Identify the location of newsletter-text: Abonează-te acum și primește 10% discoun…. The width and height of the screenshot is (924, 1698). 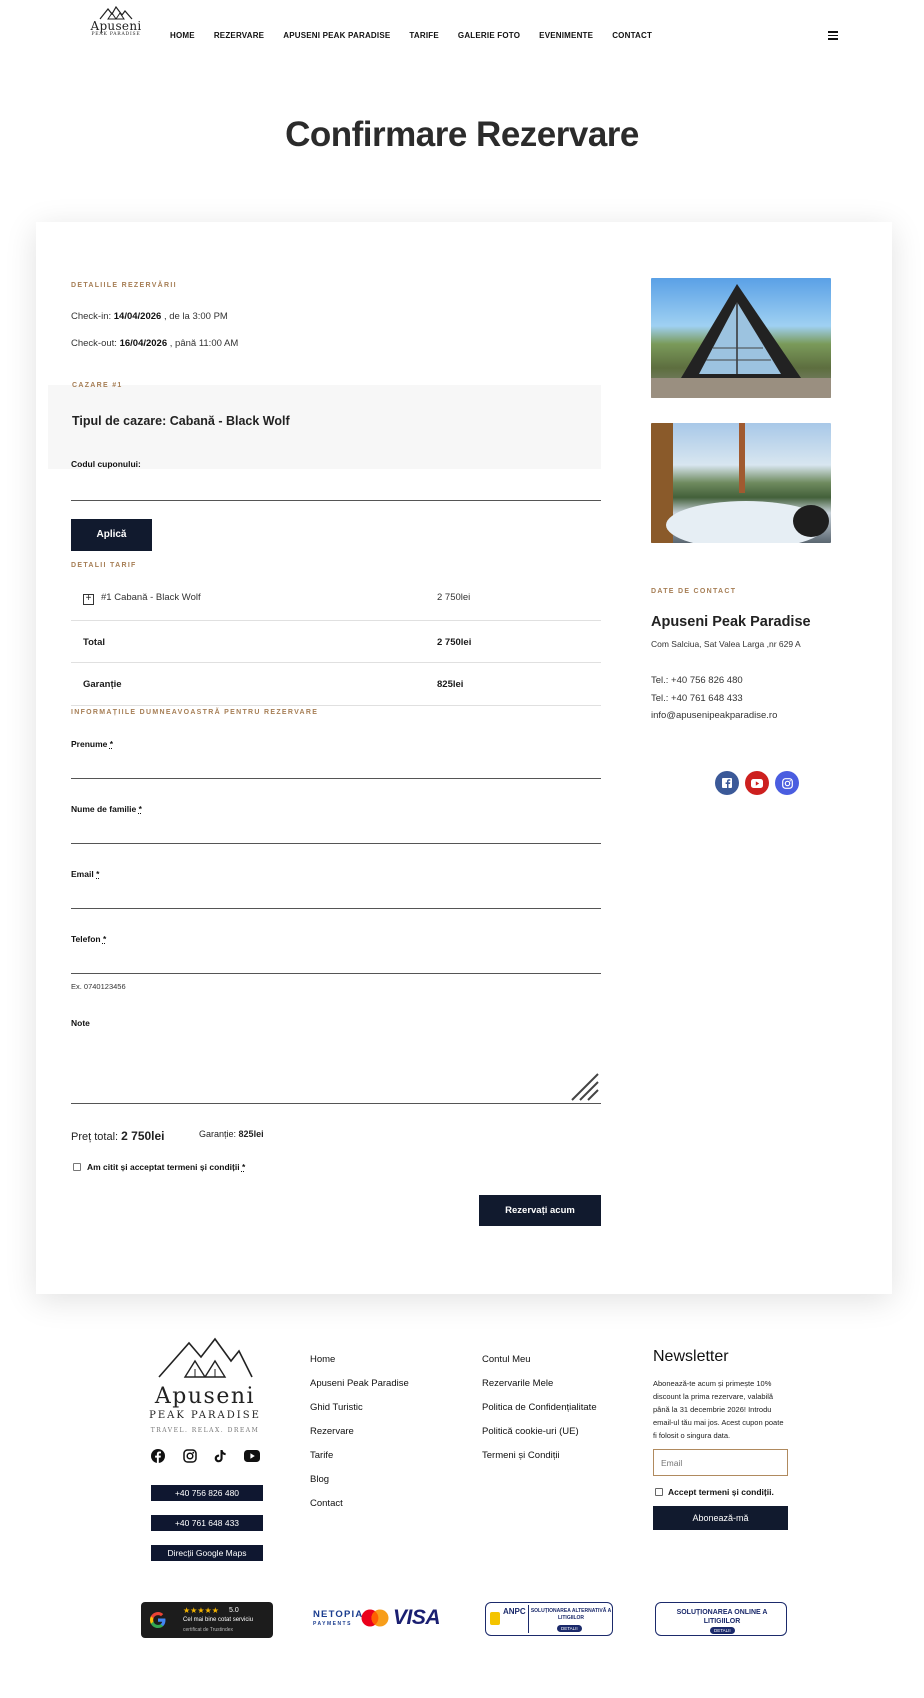
(718, 1409).